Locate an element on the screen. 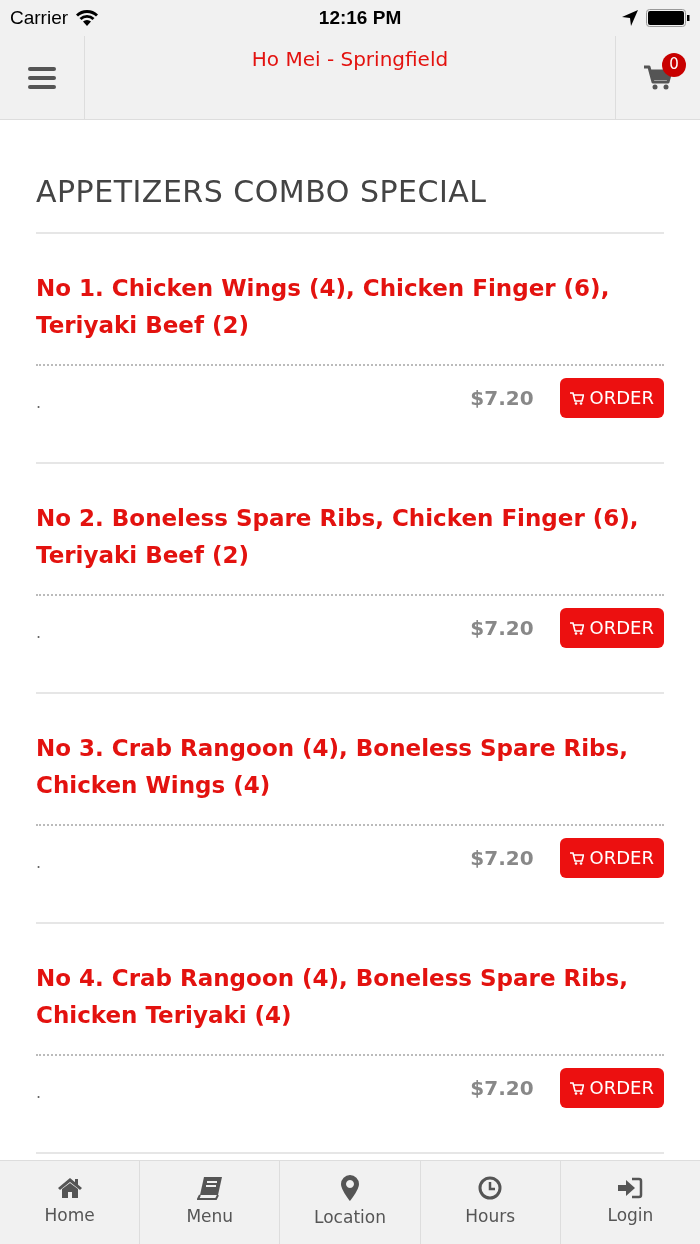  clock-label: 12:16 PM is located at coordinates (360, 17).